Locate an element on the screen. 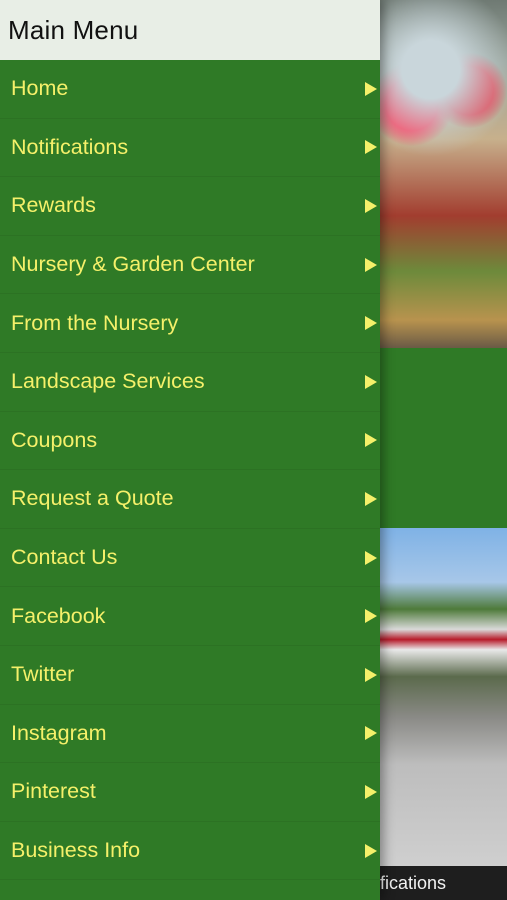  menu-item-label: Pinterest is located at coordinates (53, 791).